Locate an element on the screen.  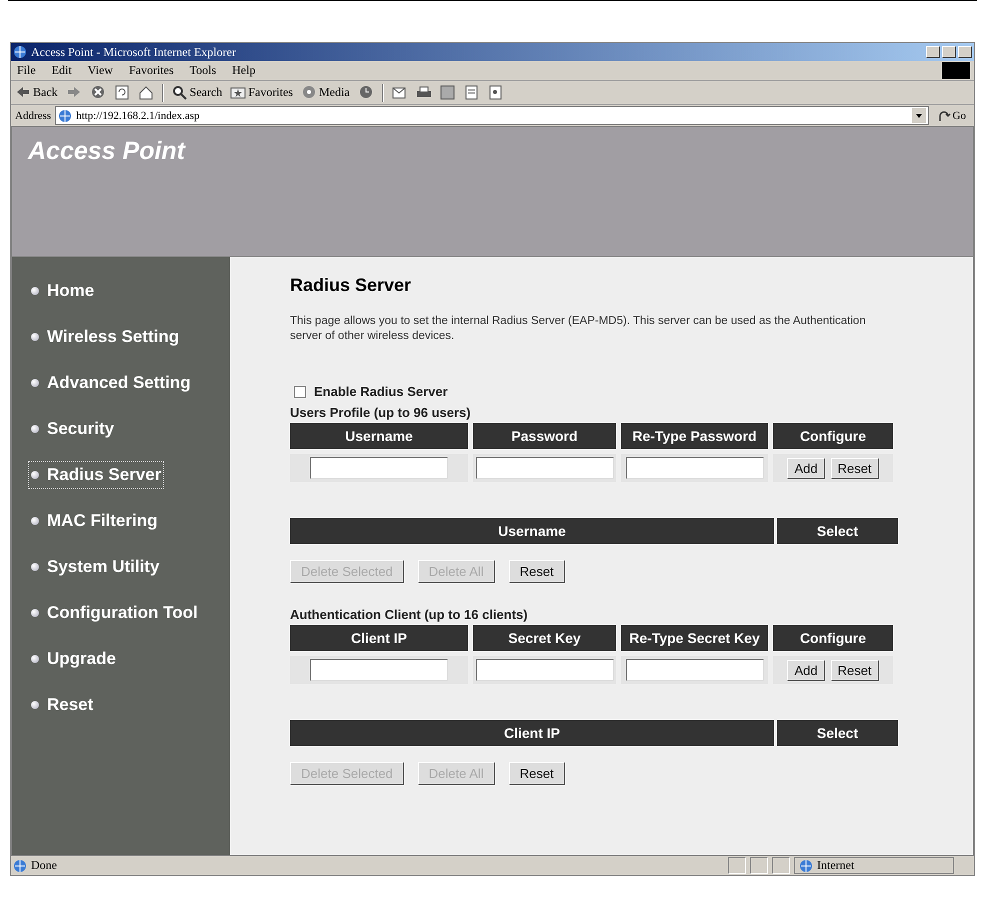
go-button: Go is located at coordinates (951, 115).